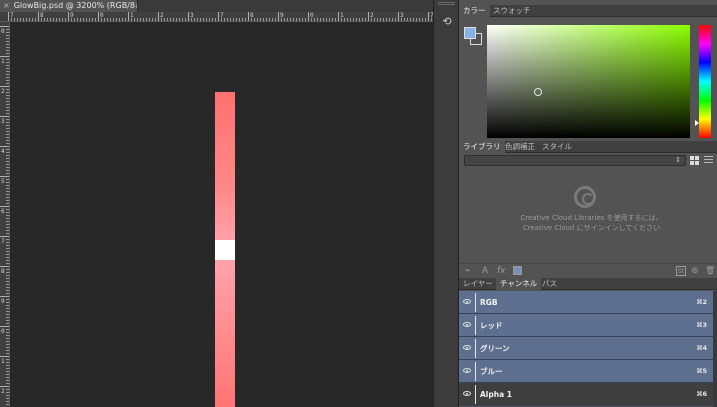  What do you see at coordinates (482, 147) in the screenshot?
I see `tab-libraries: ライブラリ` at bounding box center [482, 147].